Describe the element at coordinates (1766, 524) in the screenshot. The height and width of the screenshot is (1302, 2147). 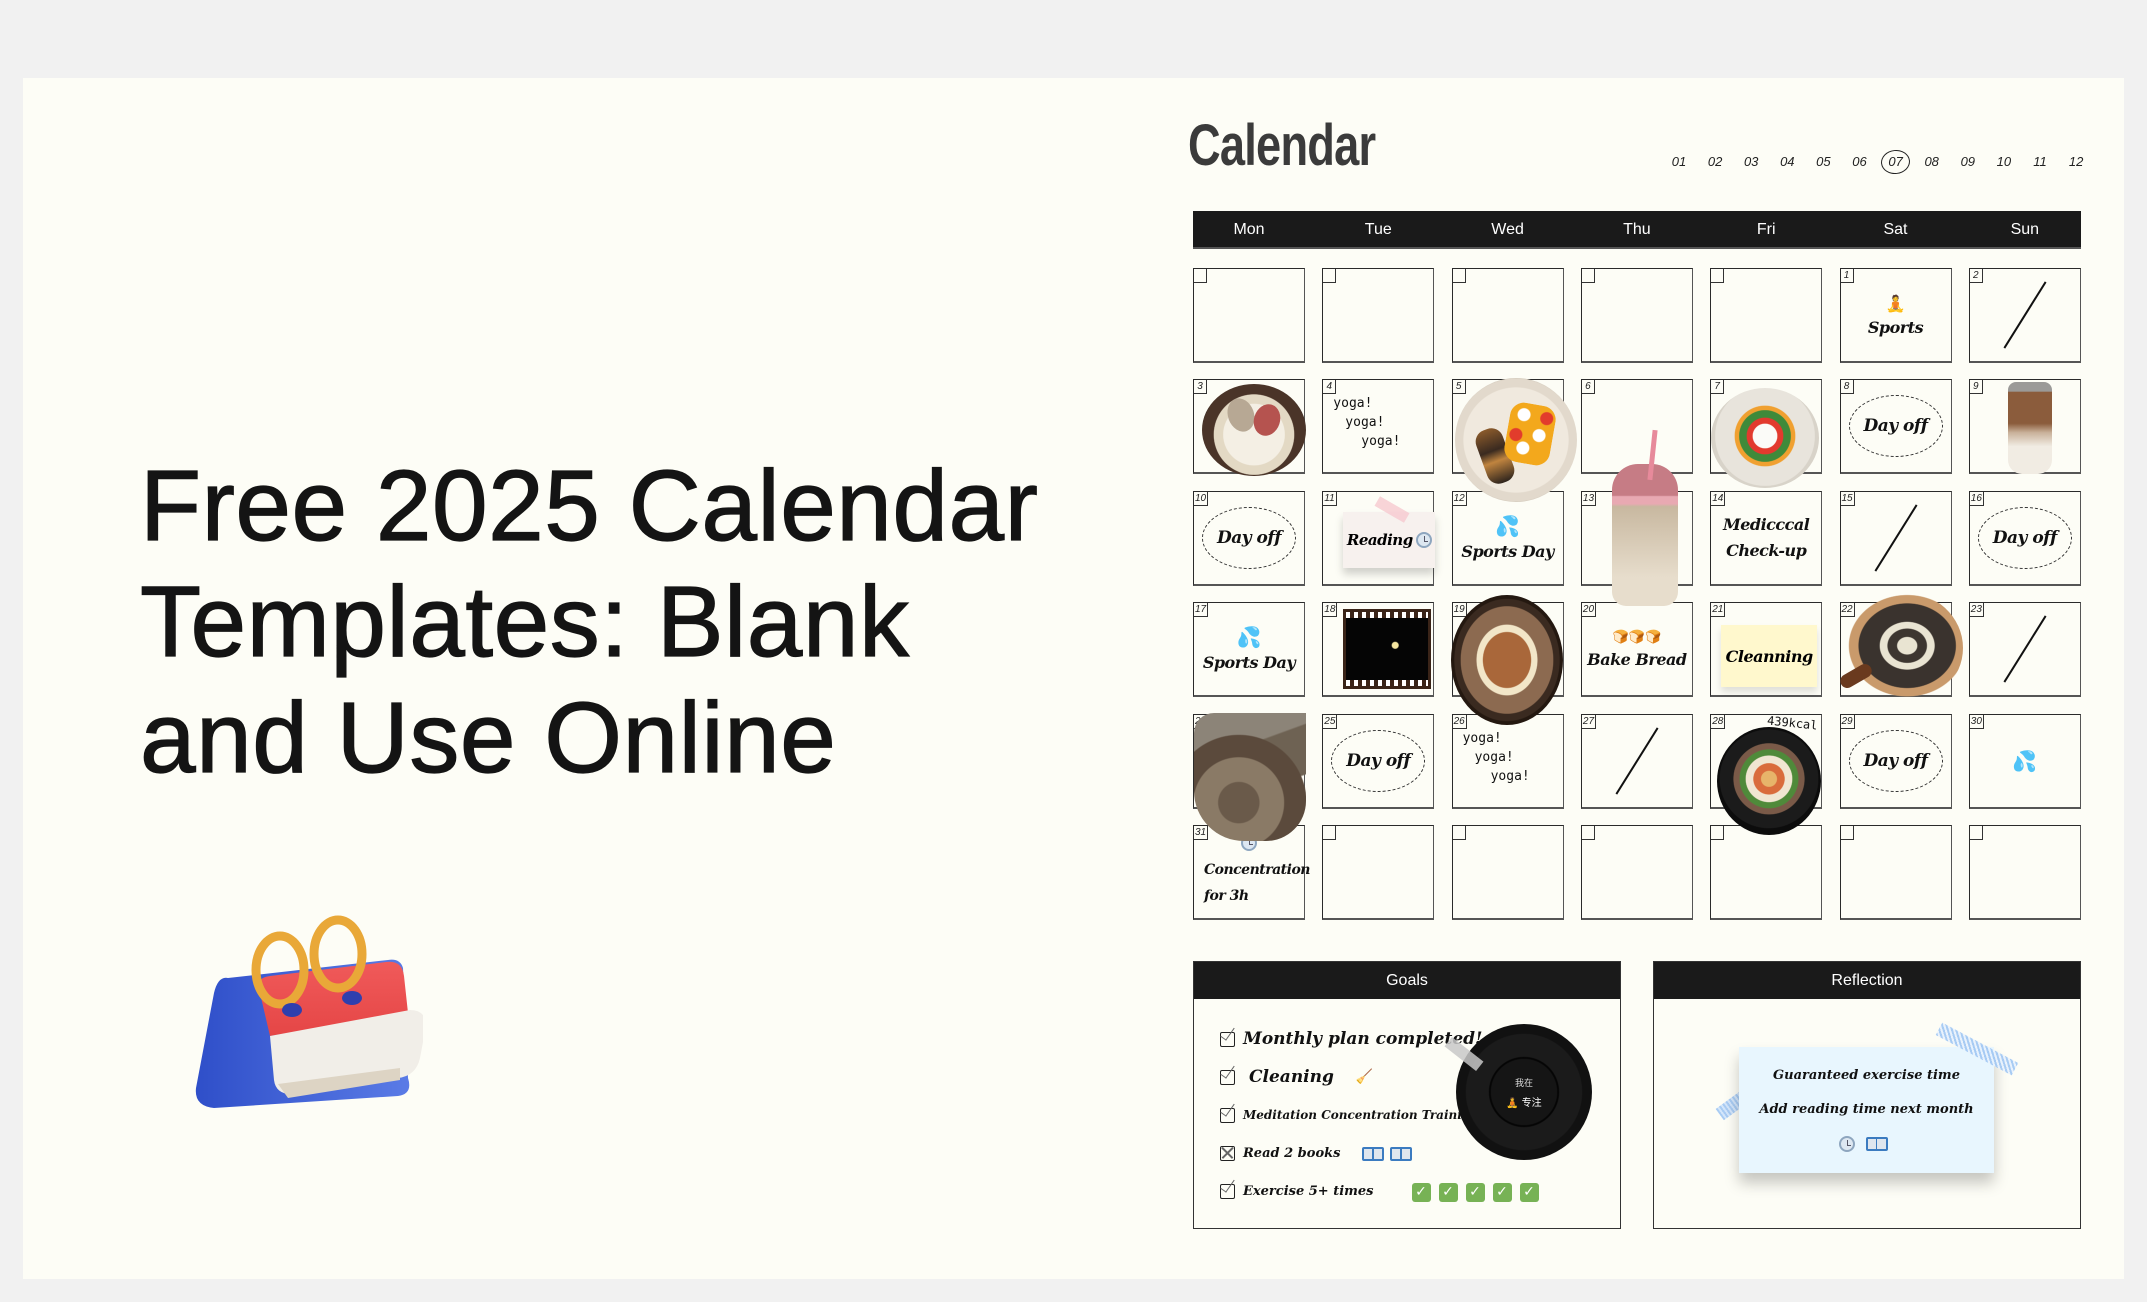
I see `cell-label-line: Medicccal` at that location.